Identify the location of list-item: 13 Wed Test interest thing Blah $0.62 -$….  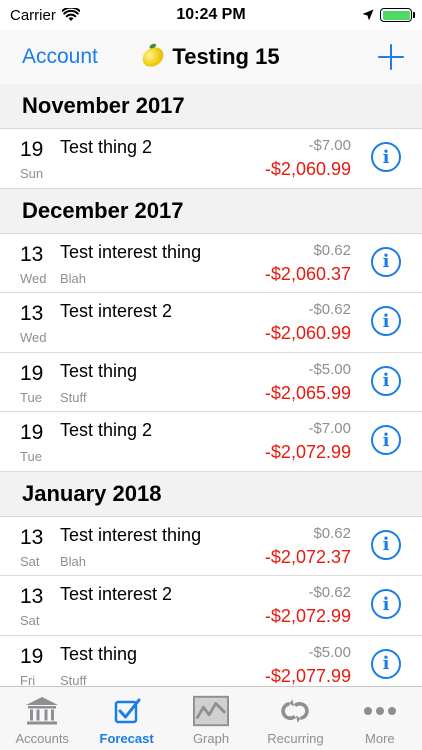
(211, 263).